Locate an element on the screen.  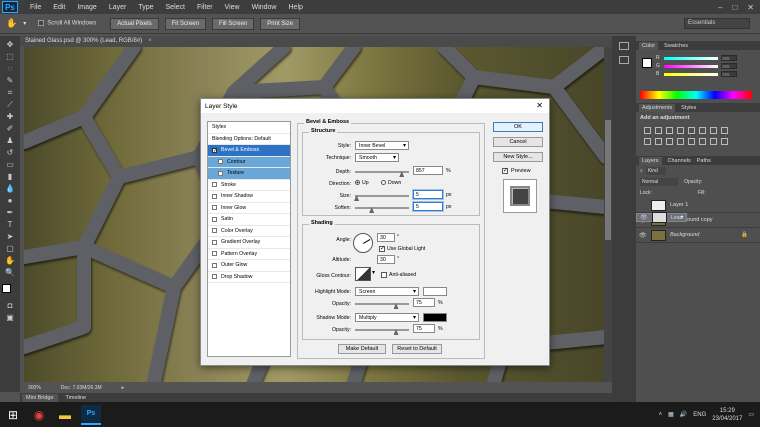
black-white-icon is located at coordinates (724, 130).